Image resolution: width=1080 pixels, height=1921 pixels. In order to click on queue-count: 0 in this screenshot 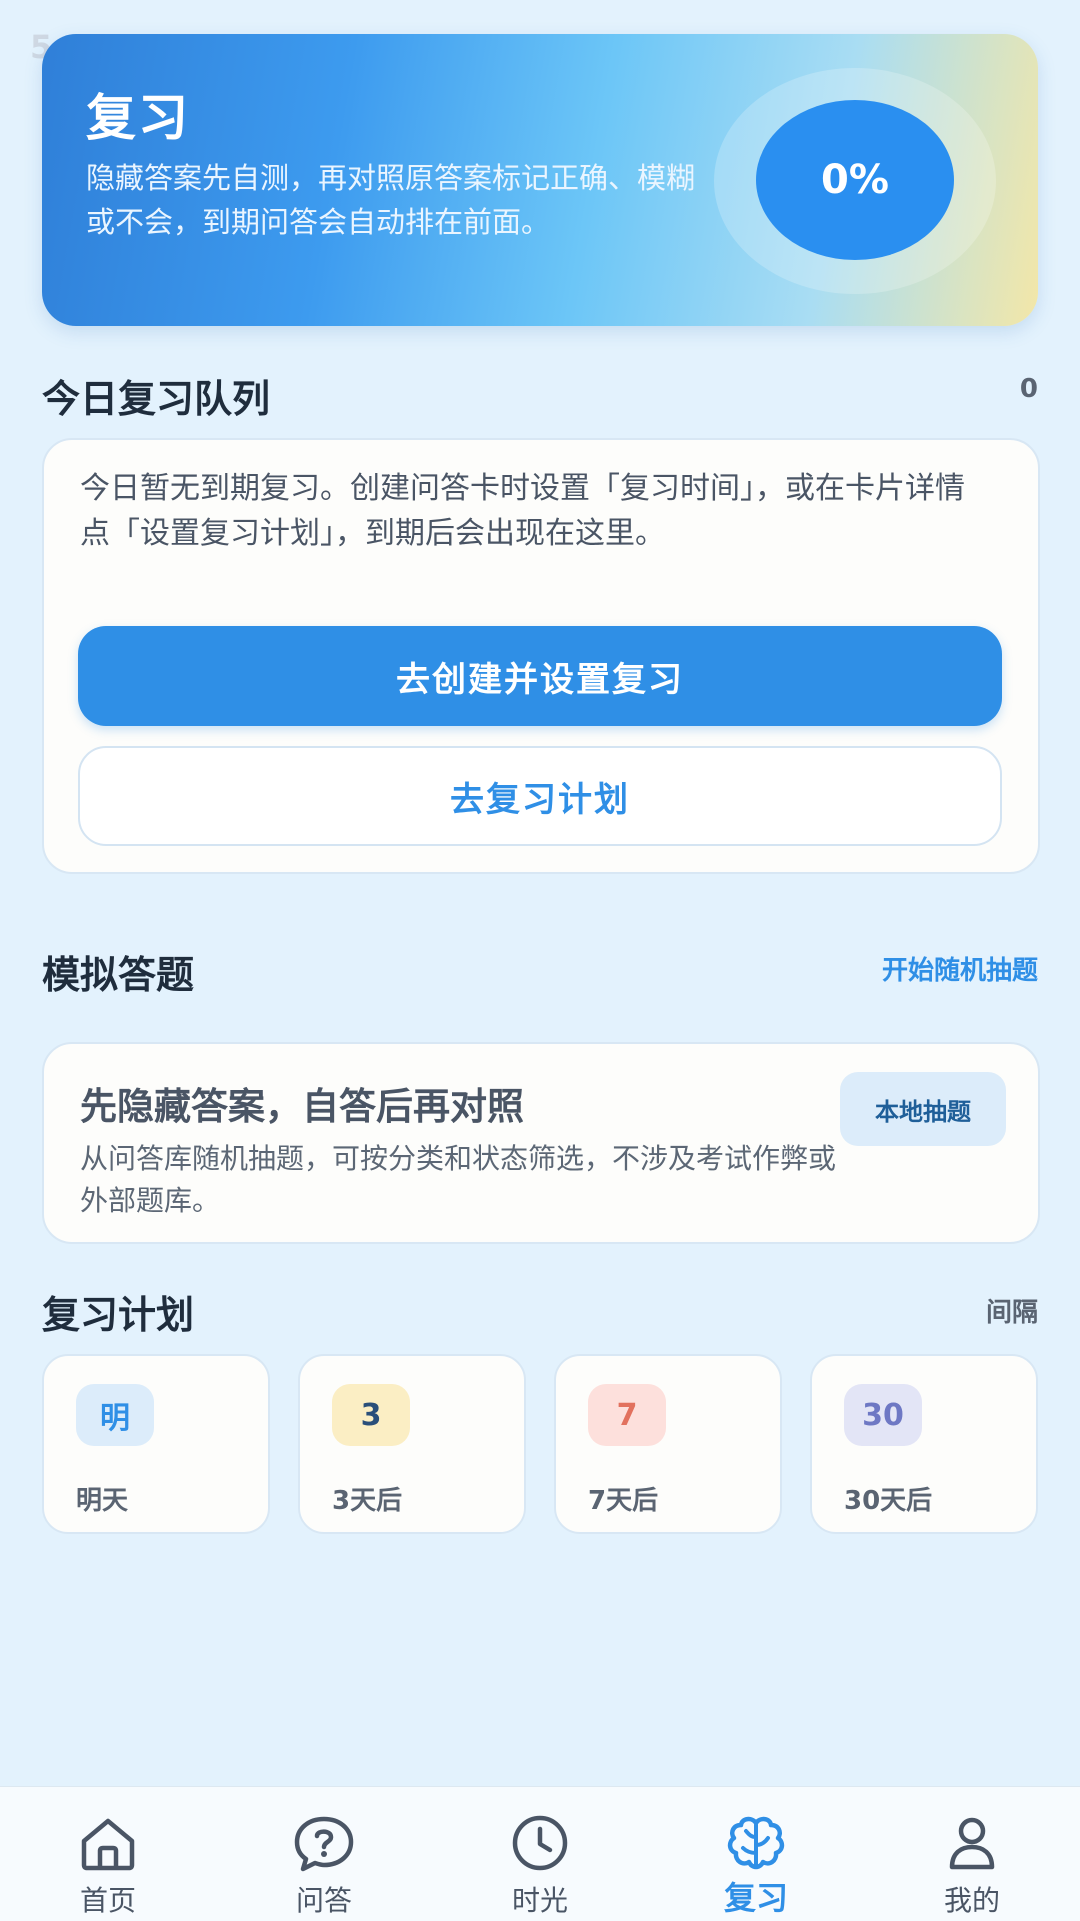, I will do `click(1028, 389)`.